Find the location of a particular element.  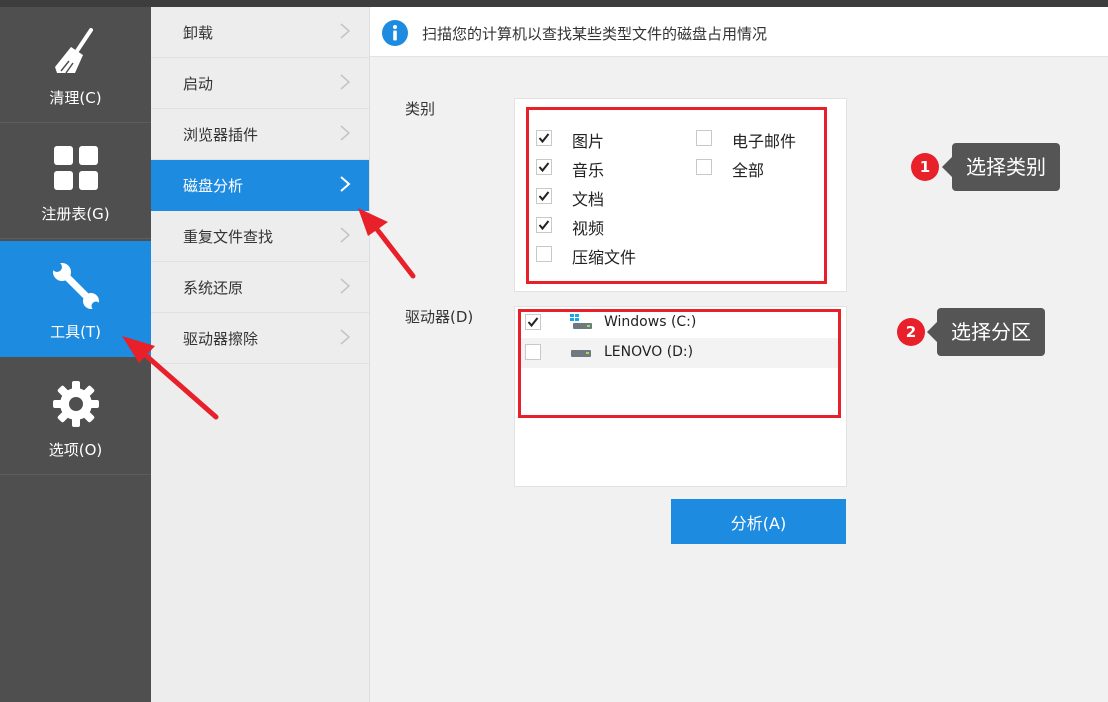

sidebar-item-label: 注册表(G) is located at coordinates (75, 214).